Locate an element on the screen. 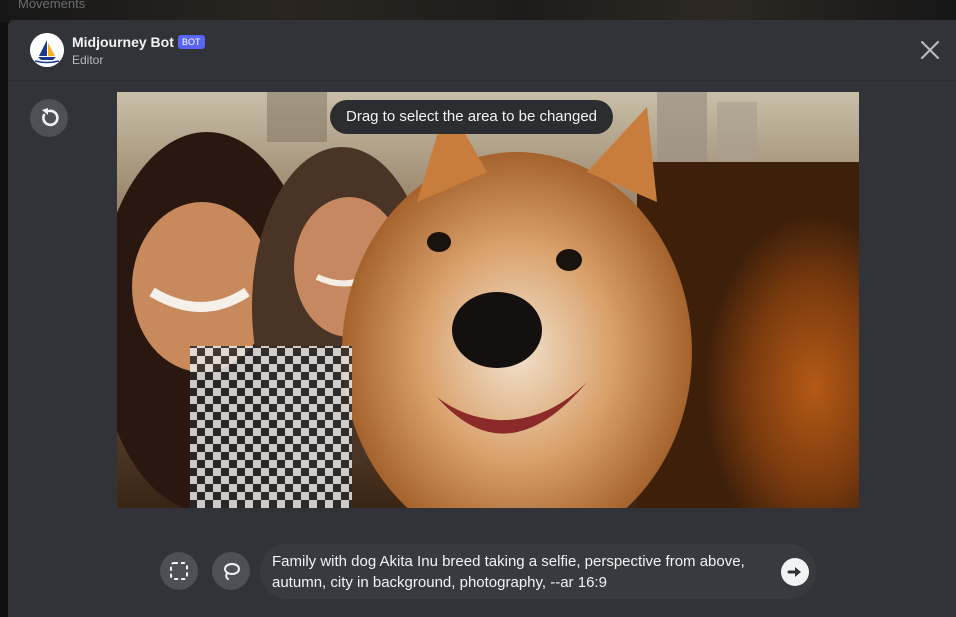  send-button is located at coordinates (795, 572).